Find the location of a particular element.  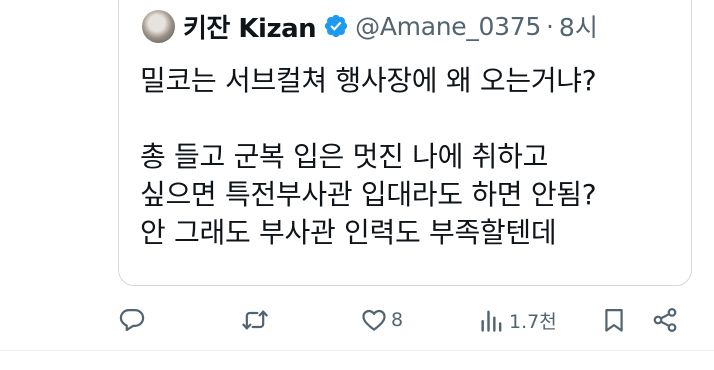

share-button is located at coordinates (665, 320).